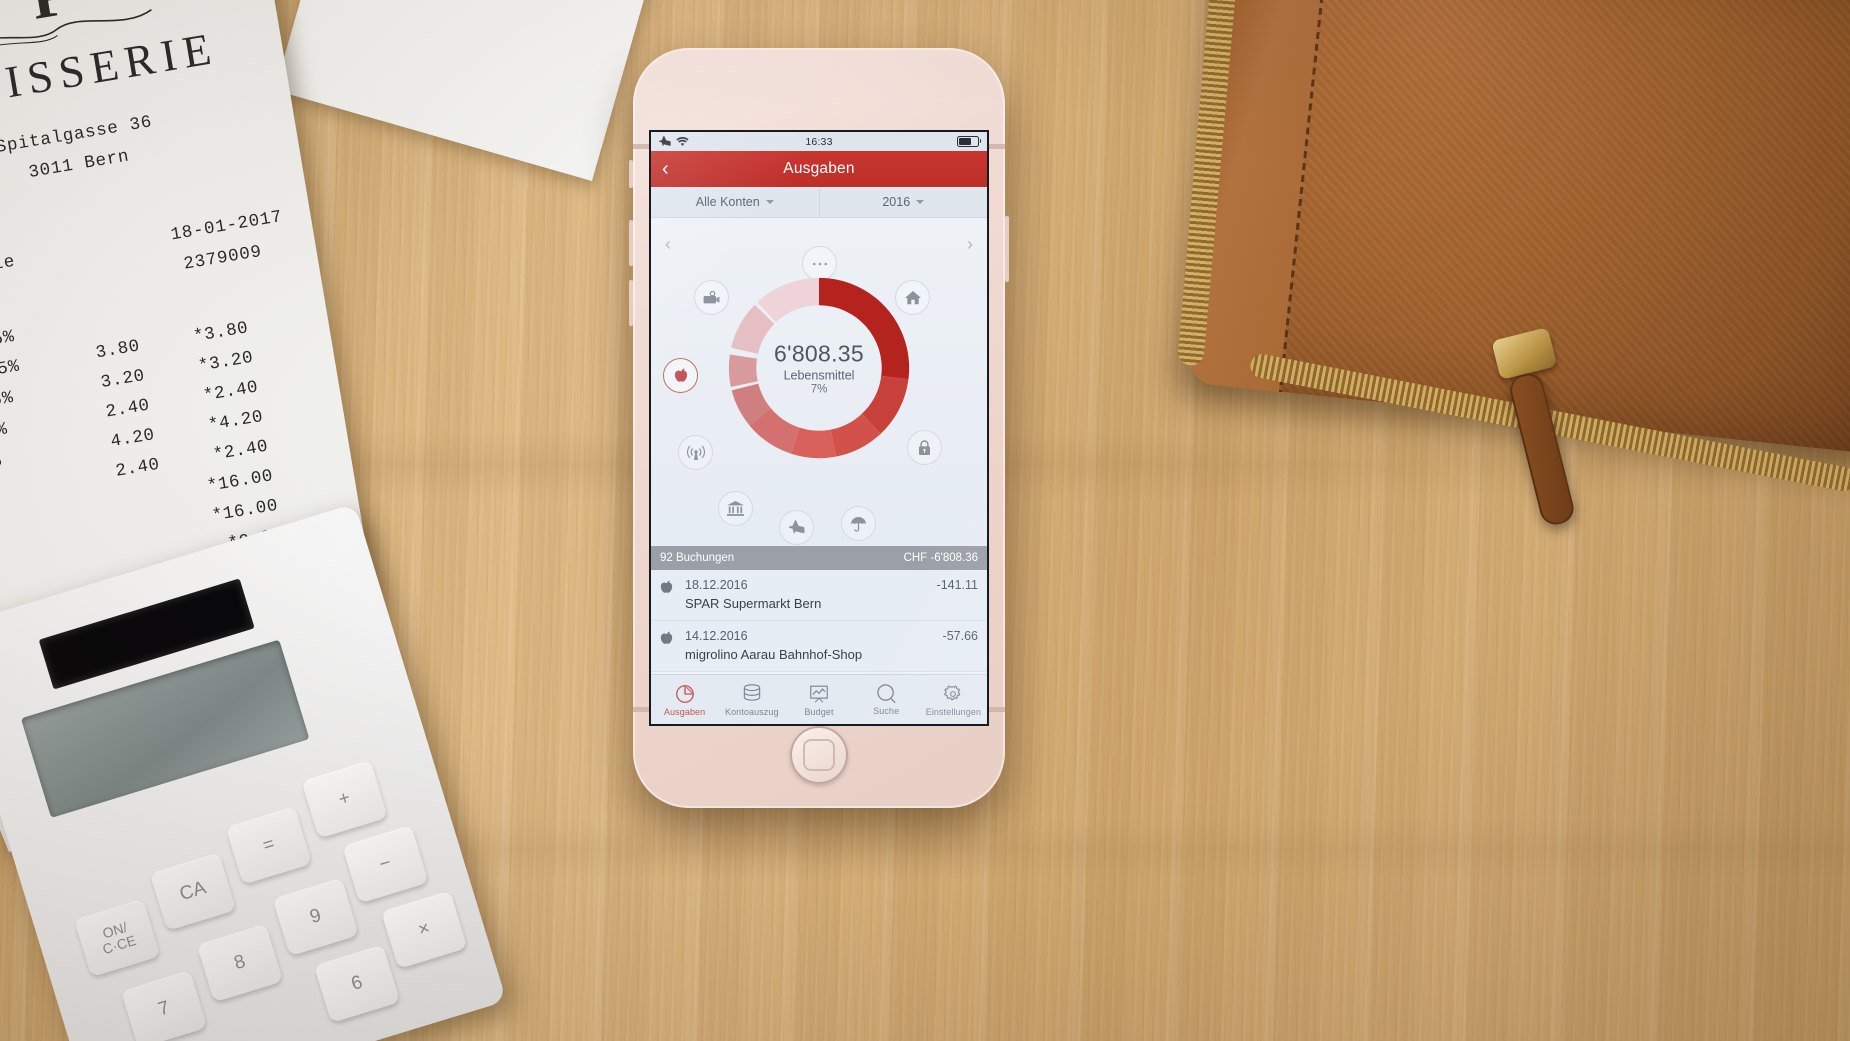  I want to click on account-filter: Alle Konten, so click(735, 202).